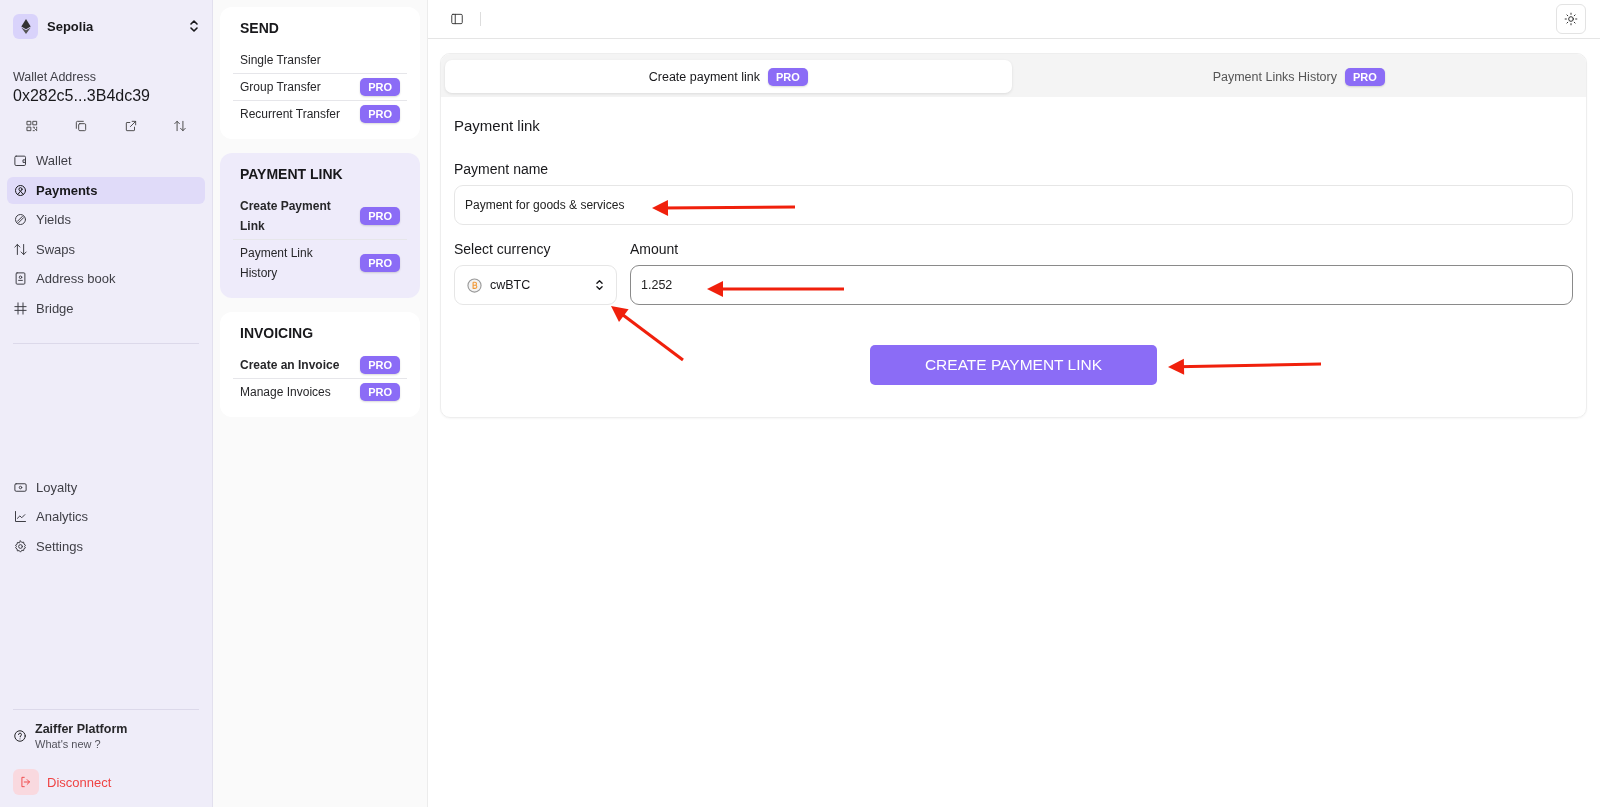 This screenshot has height=807, width=1600. Describe the element at coordinates (106, 249) in the screenshot. I see `nav-item: Swaps` at that location.